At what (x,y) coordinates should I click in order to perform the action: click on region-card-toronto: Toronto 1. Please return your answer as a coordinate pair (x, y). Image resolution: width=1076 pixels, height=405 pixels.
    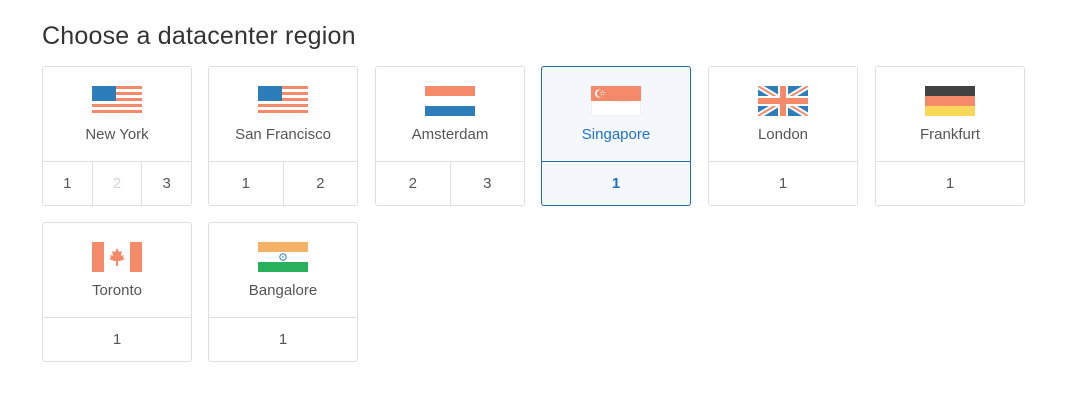
    Looking at the image, I should click on (117, 292).